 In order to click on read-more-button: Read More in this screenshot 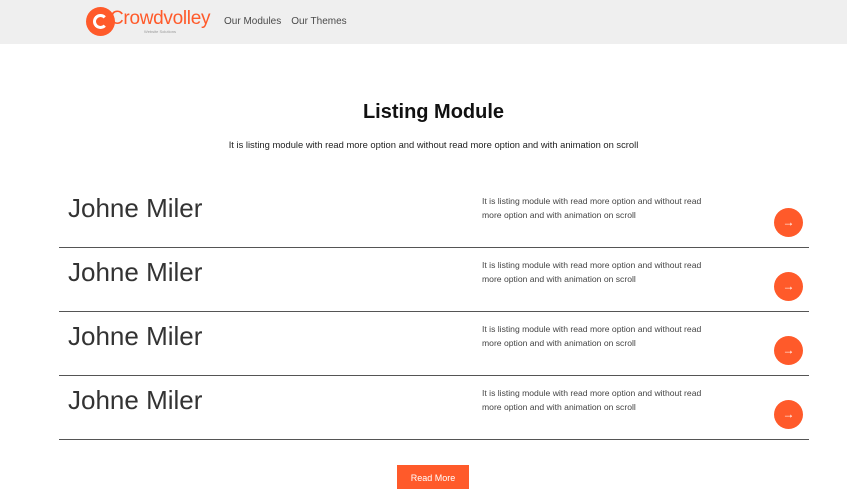, I will do `click(433, 477)`.